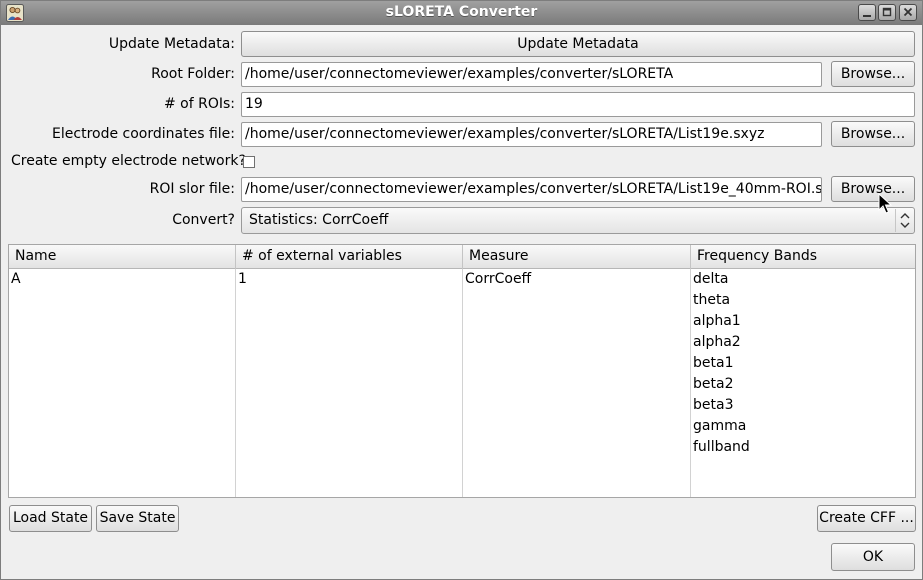 This screenshot has height=580, width=923. I want to click on num-rois-field: 19, so click(578, 104).